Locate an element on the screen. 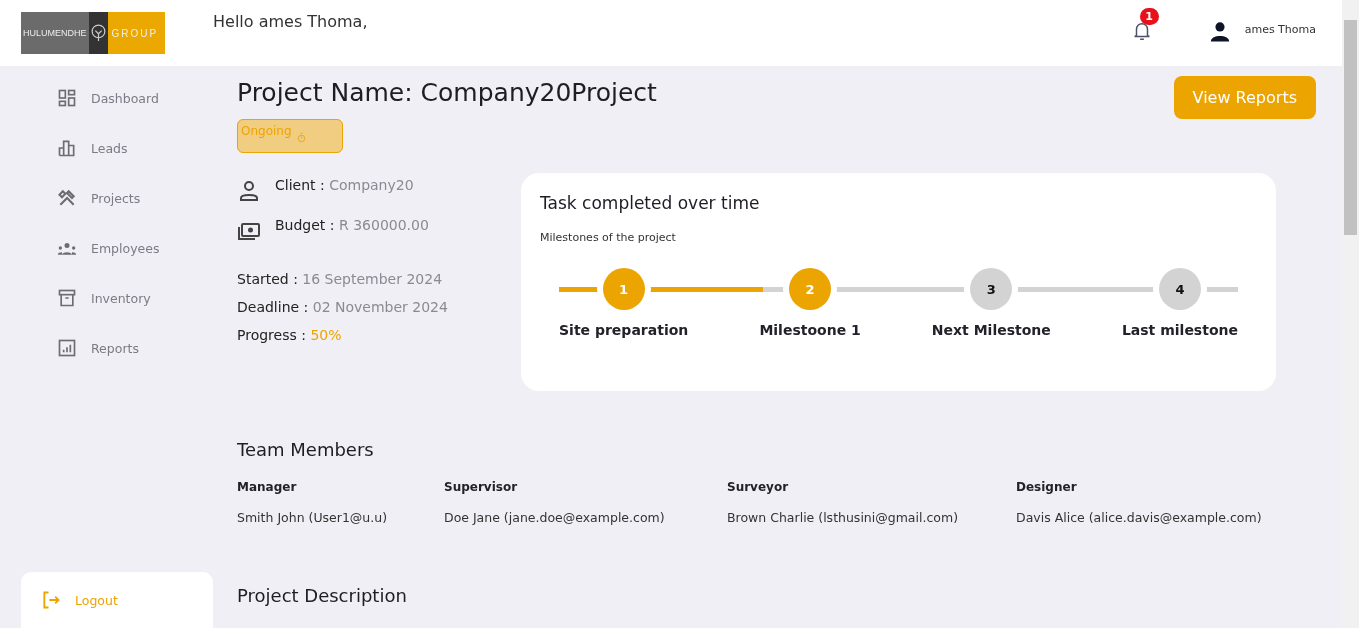 The image size is (1359, 628). role-label: Surveyor is located at coordinates (758, 487).